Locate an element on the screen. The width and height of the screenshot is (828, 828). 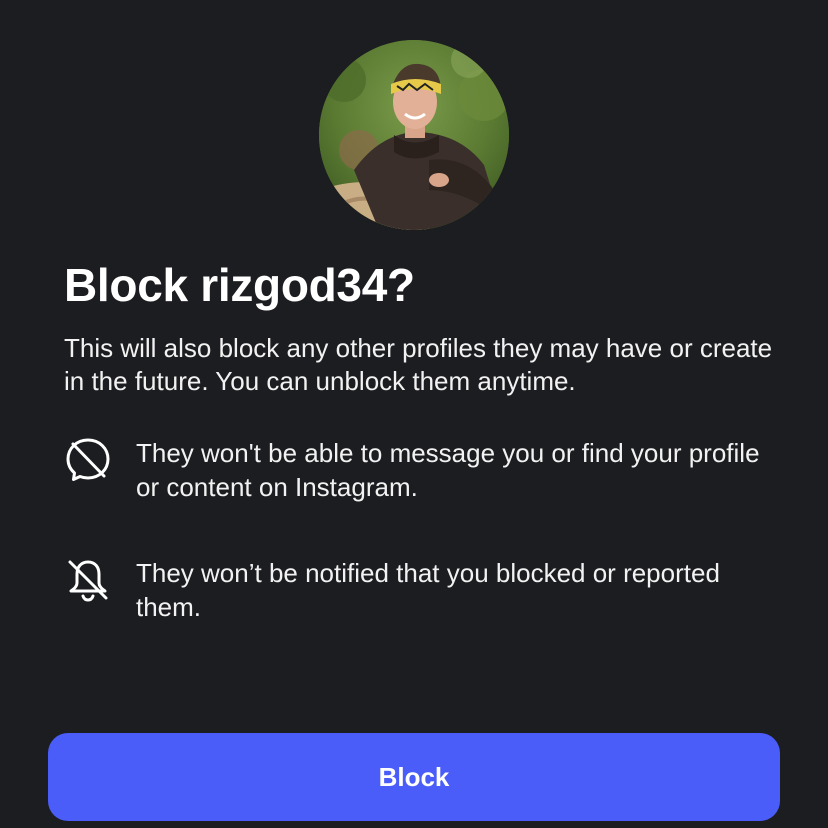
profile-avatar is located at coordinates (414, 135).